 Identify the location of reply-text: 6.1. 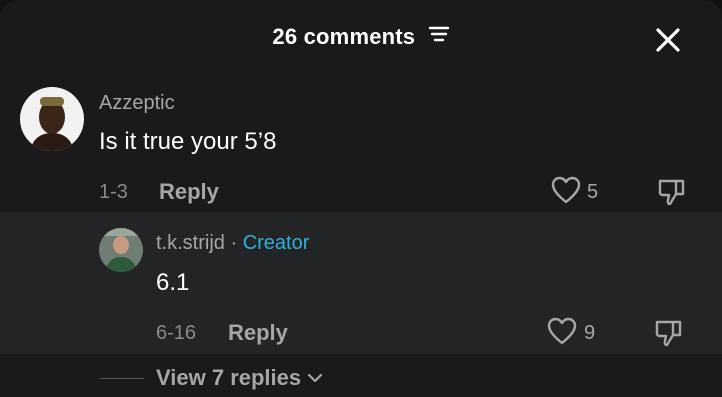
(173, 282).